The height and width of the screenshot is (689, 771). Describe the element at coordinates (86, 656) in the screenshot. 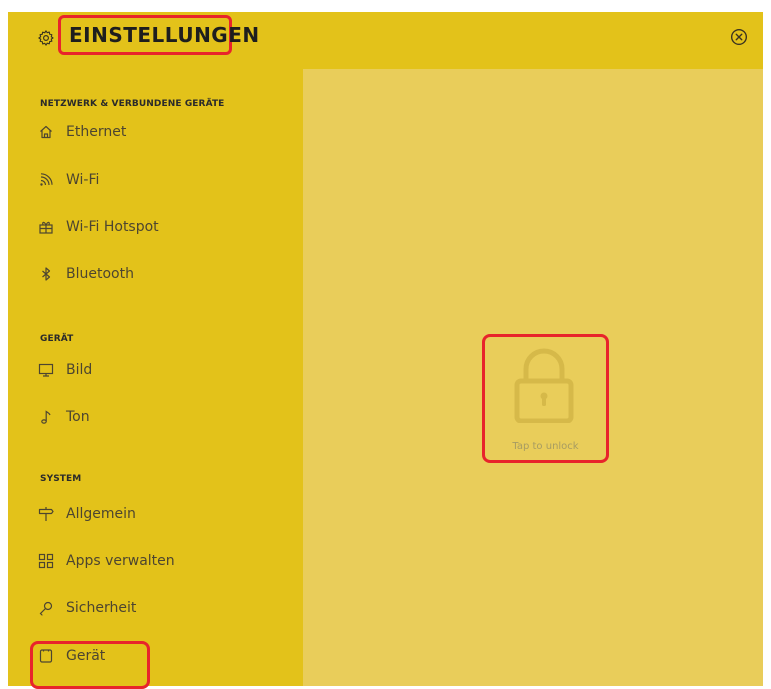

I see `sidebar-item-label: Gerät` at that location.